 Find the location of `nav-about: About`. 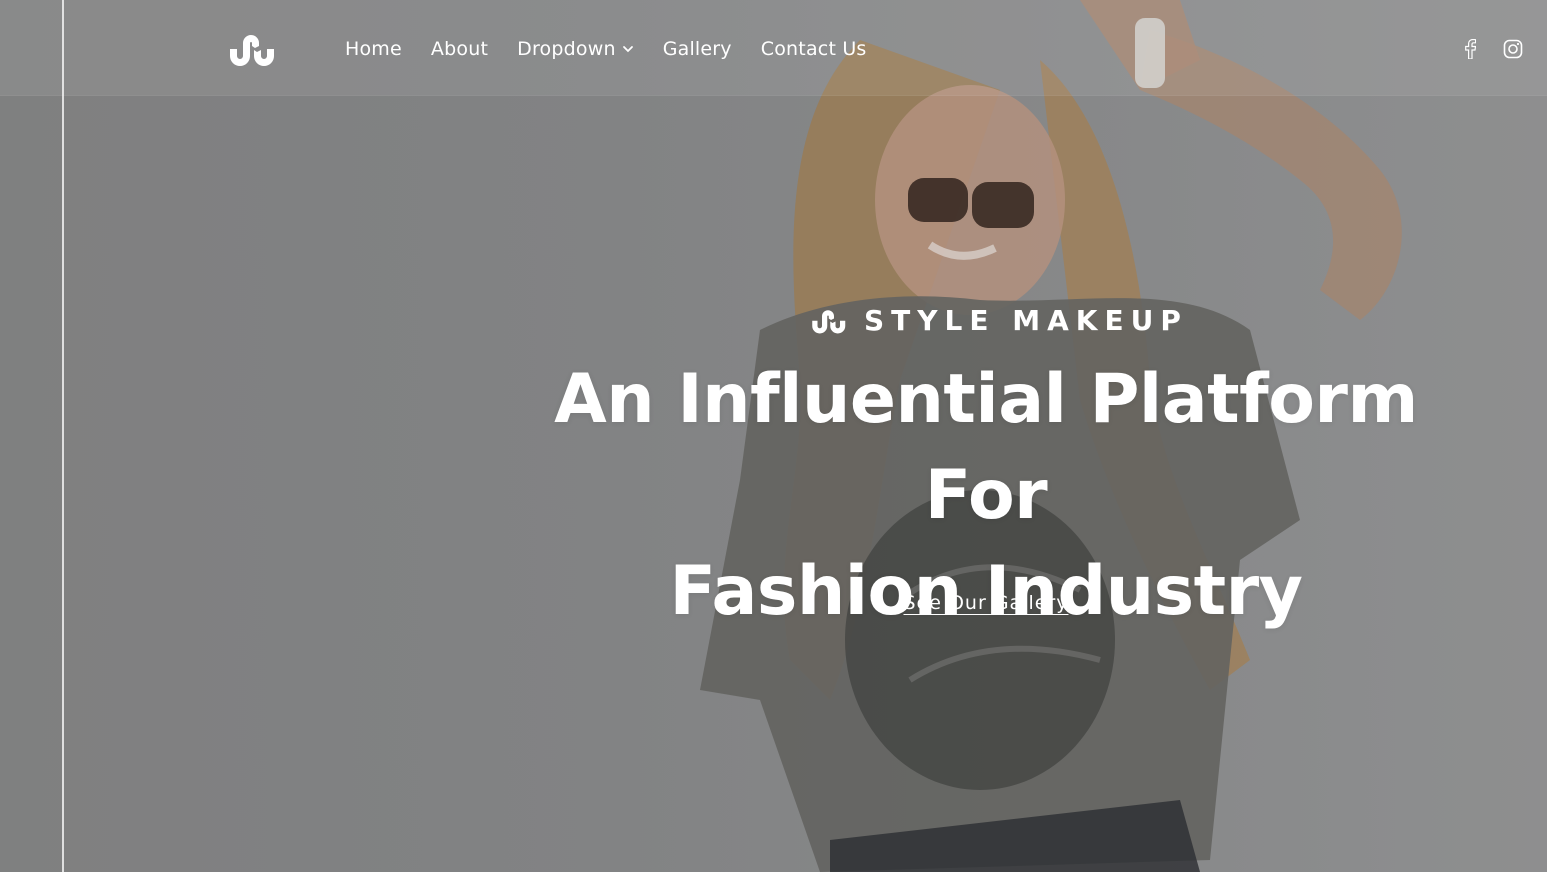

nav-about: About is located at coordinates (459, 49).